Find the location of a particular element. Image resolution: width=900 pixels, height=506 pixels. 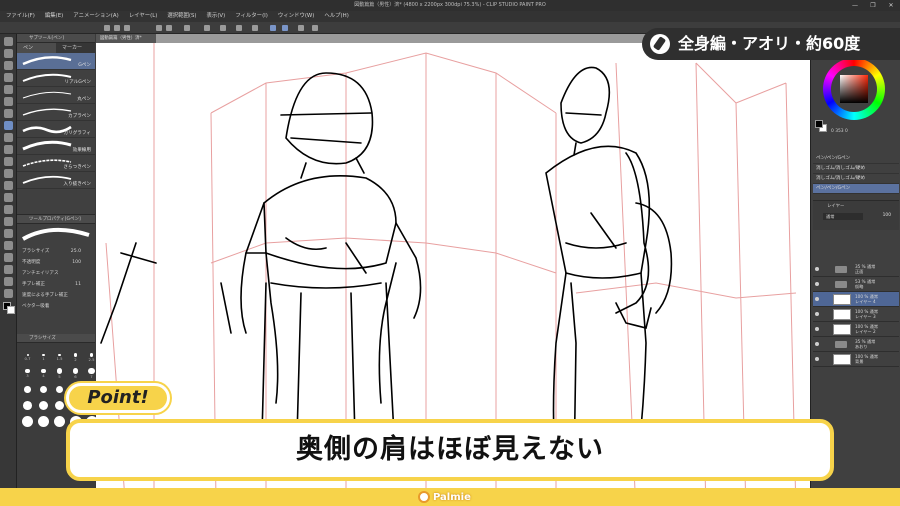

property-row: 不透明度 100 is located at coordinates (56, 262).